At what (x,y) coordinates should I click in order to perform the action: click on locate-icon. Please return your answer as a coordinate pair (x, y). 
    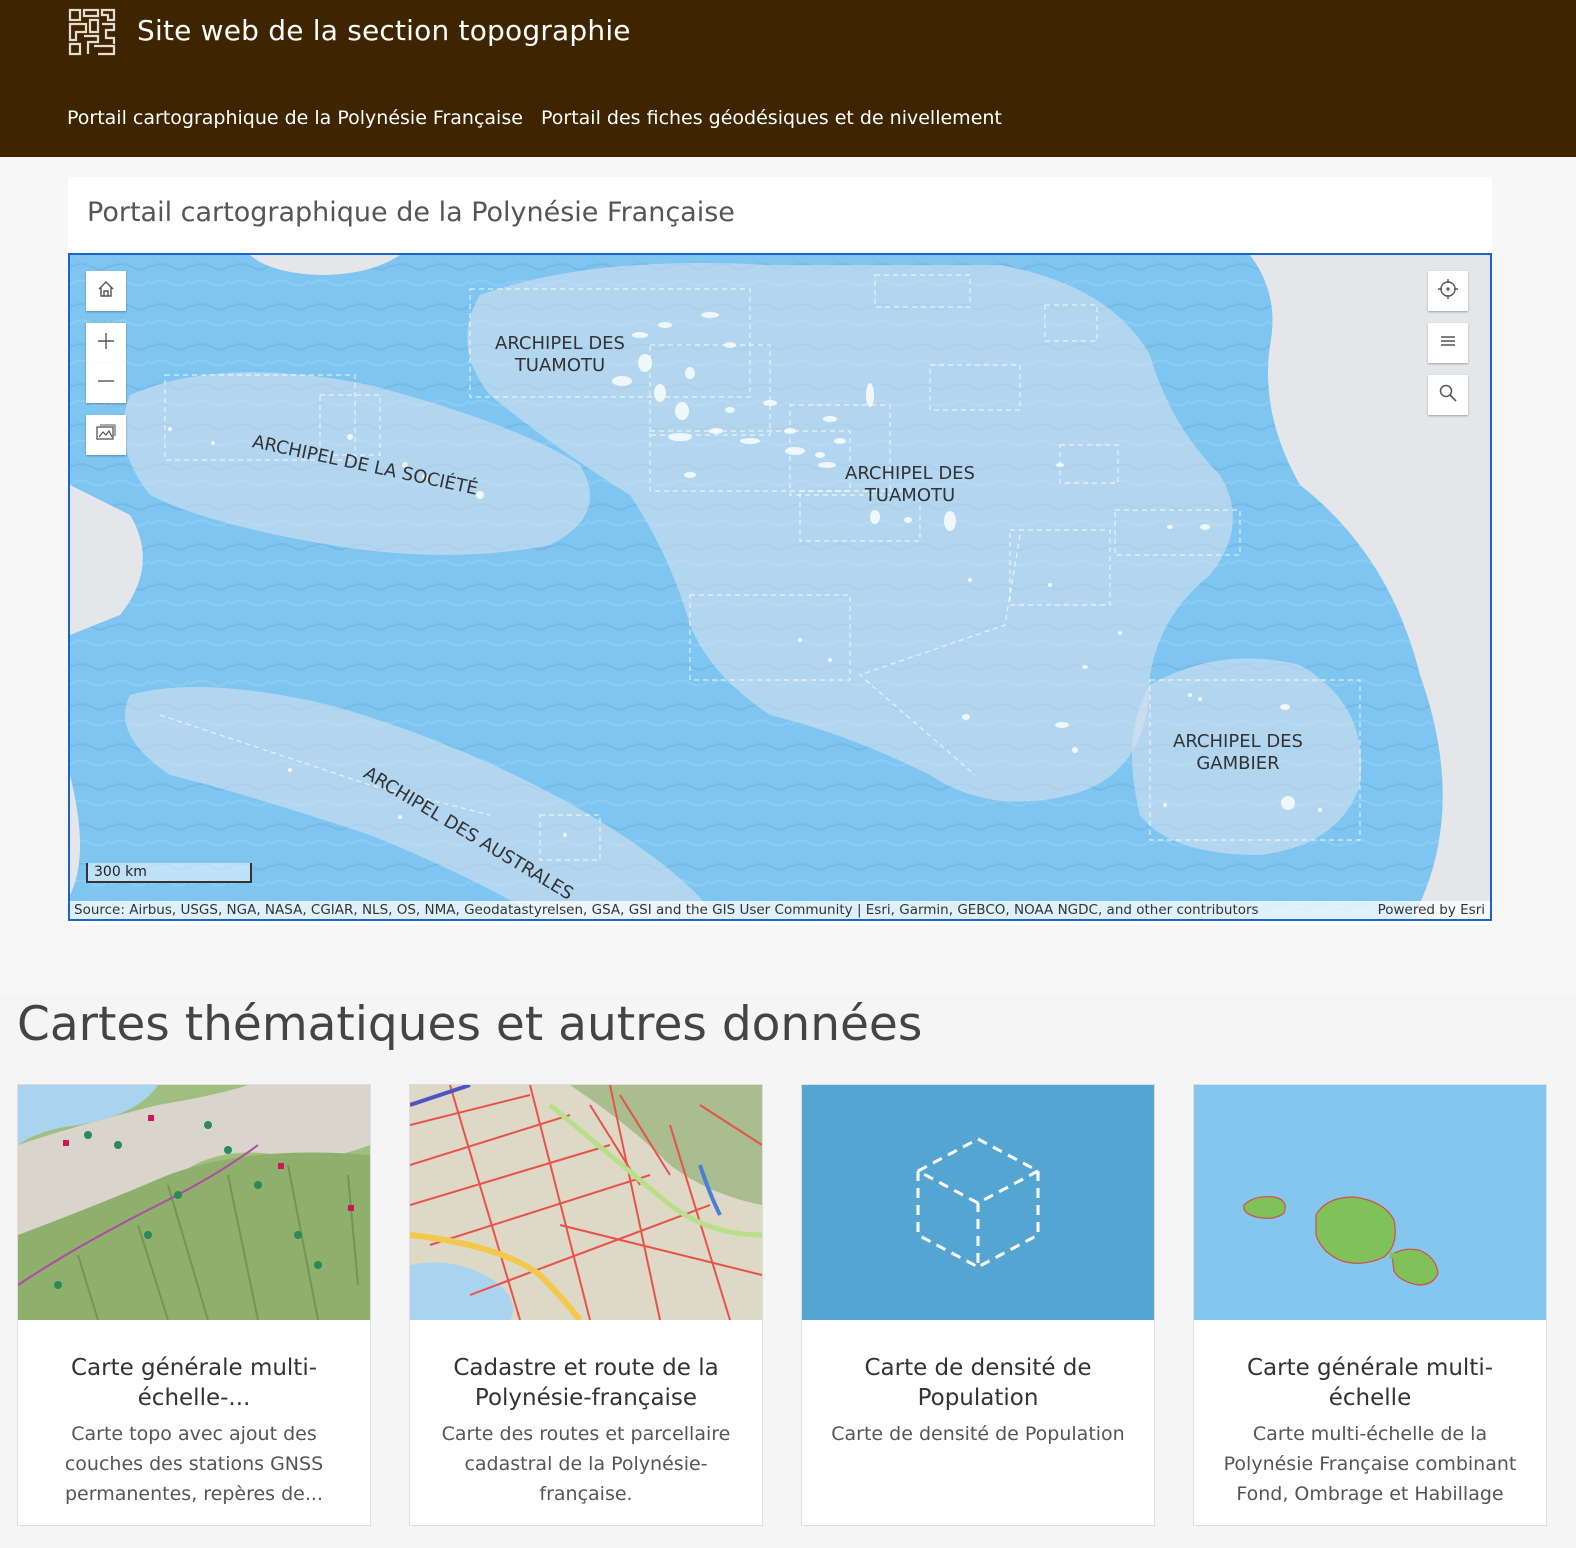
    Looking at the image, I should click on (1448, 291).